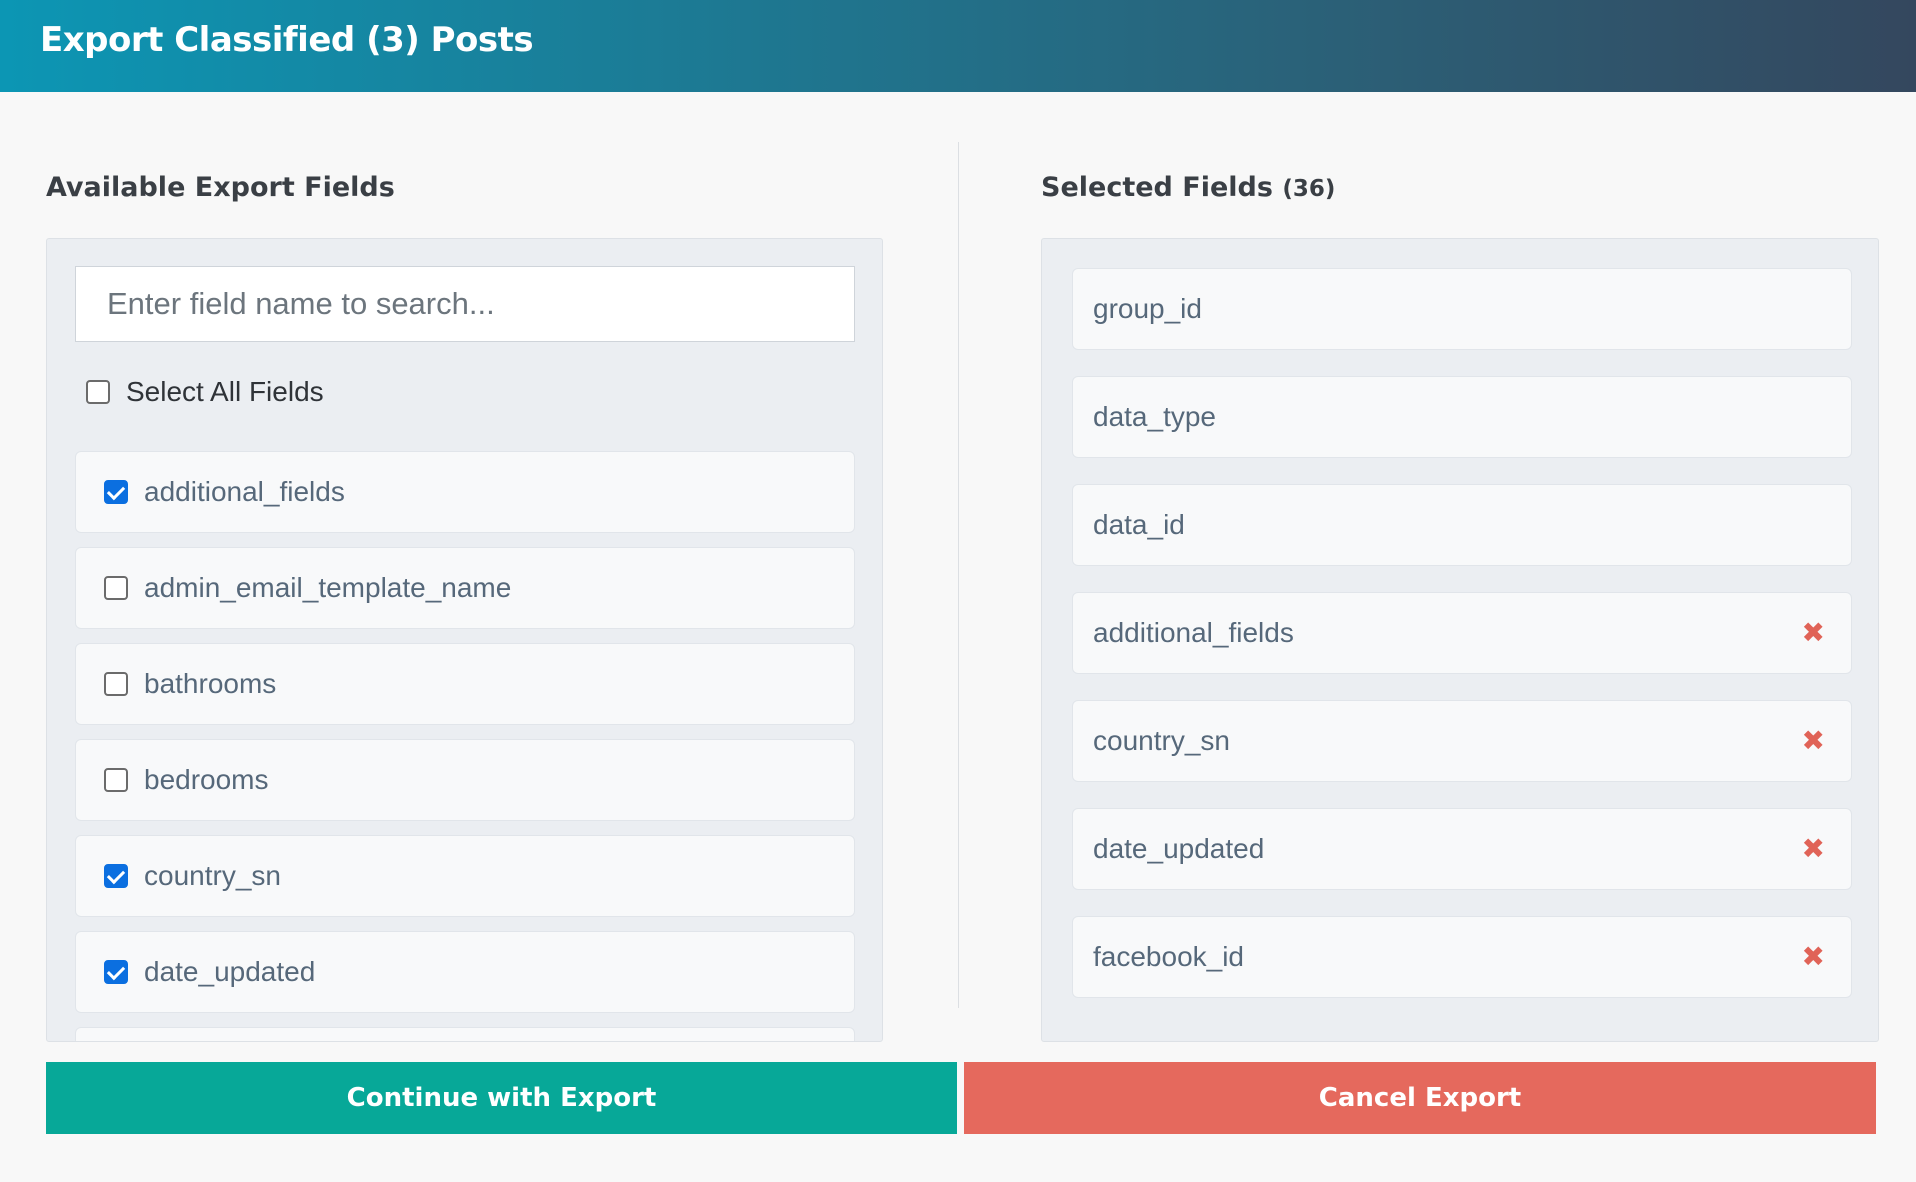  Describe the element at coordinates (958, 46) in the screenshot. I see `page-header: Export Classified (3) Posts` at that location.